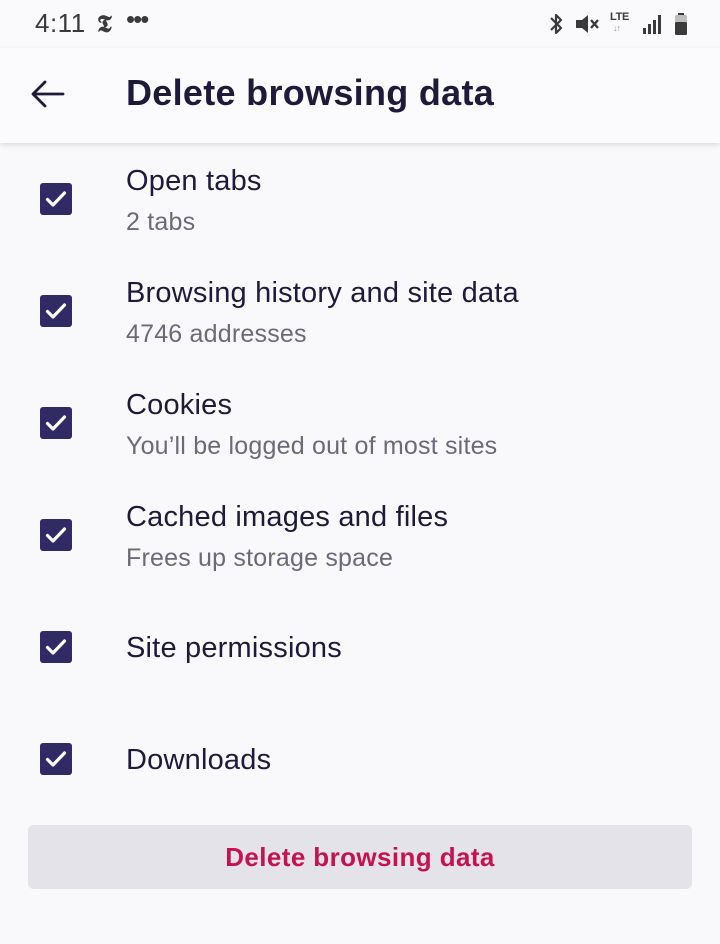 The image size is (720, 944). I want to click on option-subtitle: You’ll be logged out of most sites, so click(312, 446).